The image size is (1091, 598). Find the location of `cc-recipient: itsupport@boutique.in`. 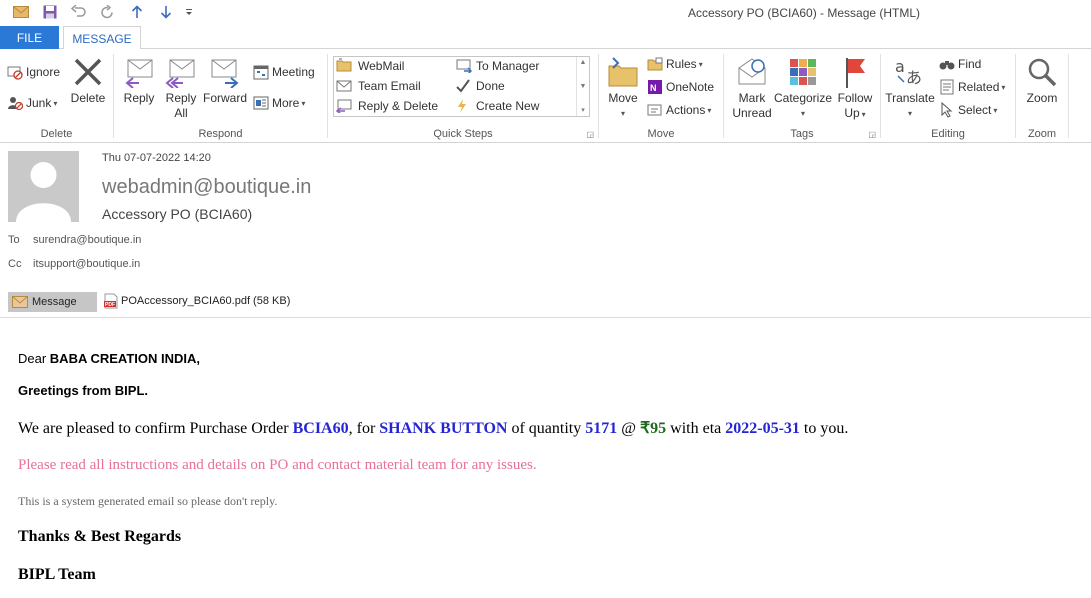

cc-recipient: itsupport@boutique.in is located at coordinates (86, 264).